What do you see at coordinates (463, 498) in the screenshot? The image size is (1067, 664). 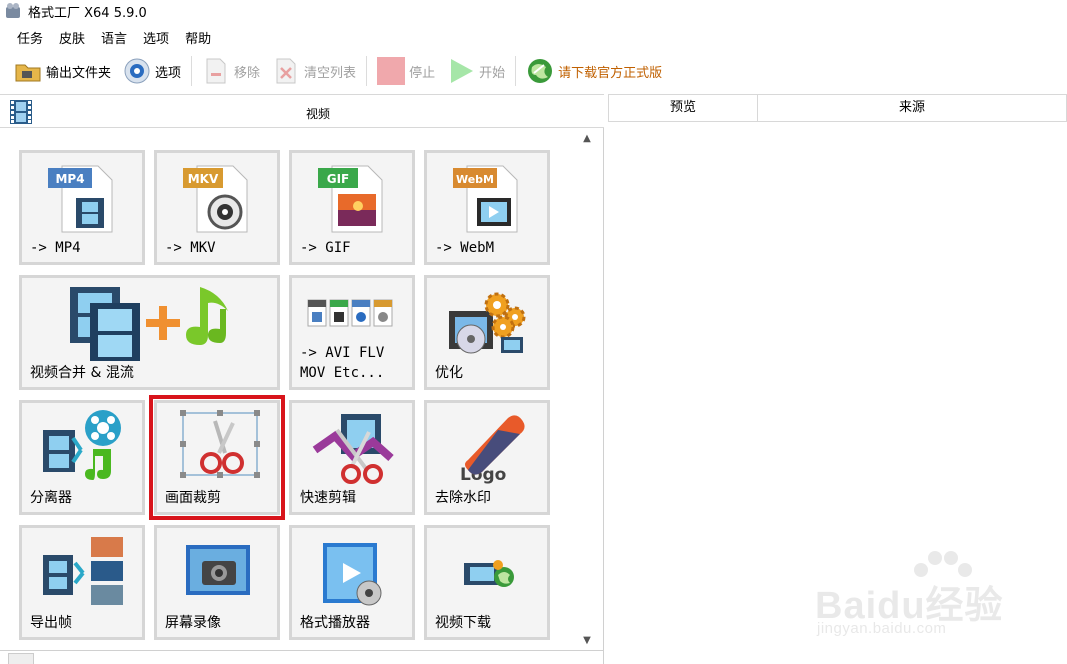 I see `tile-label: 去除水印` at bounding box center [463, 498].